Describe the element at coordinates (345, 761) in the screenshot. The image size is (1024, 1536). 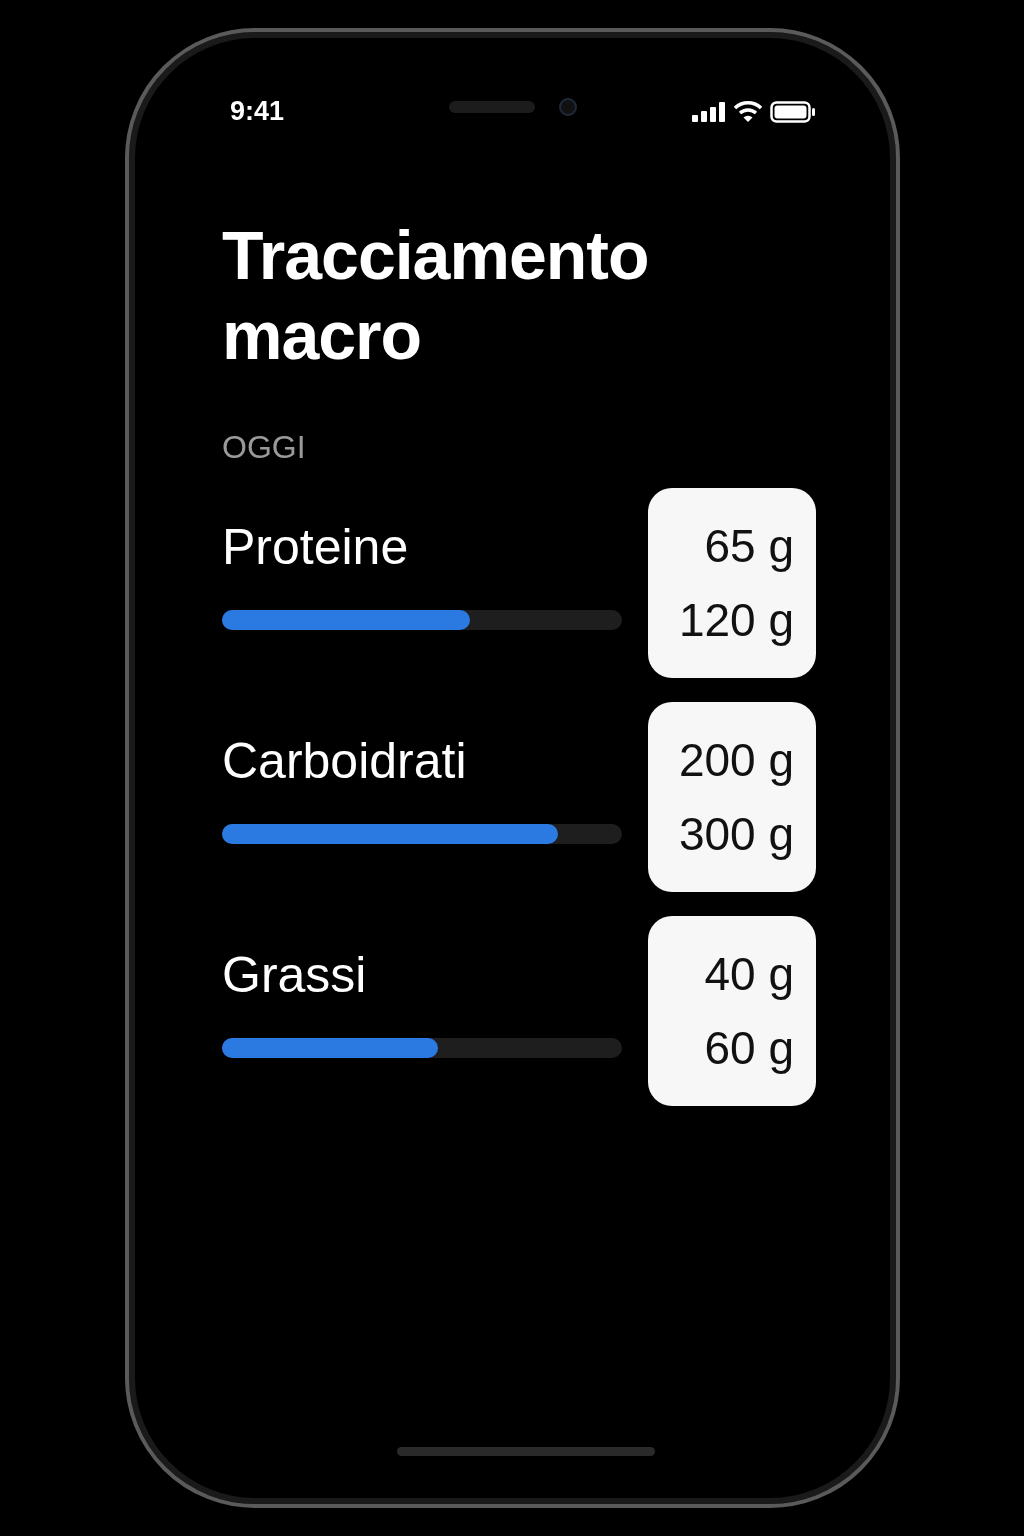
I see `macro-name: Carboidrati` at that location.